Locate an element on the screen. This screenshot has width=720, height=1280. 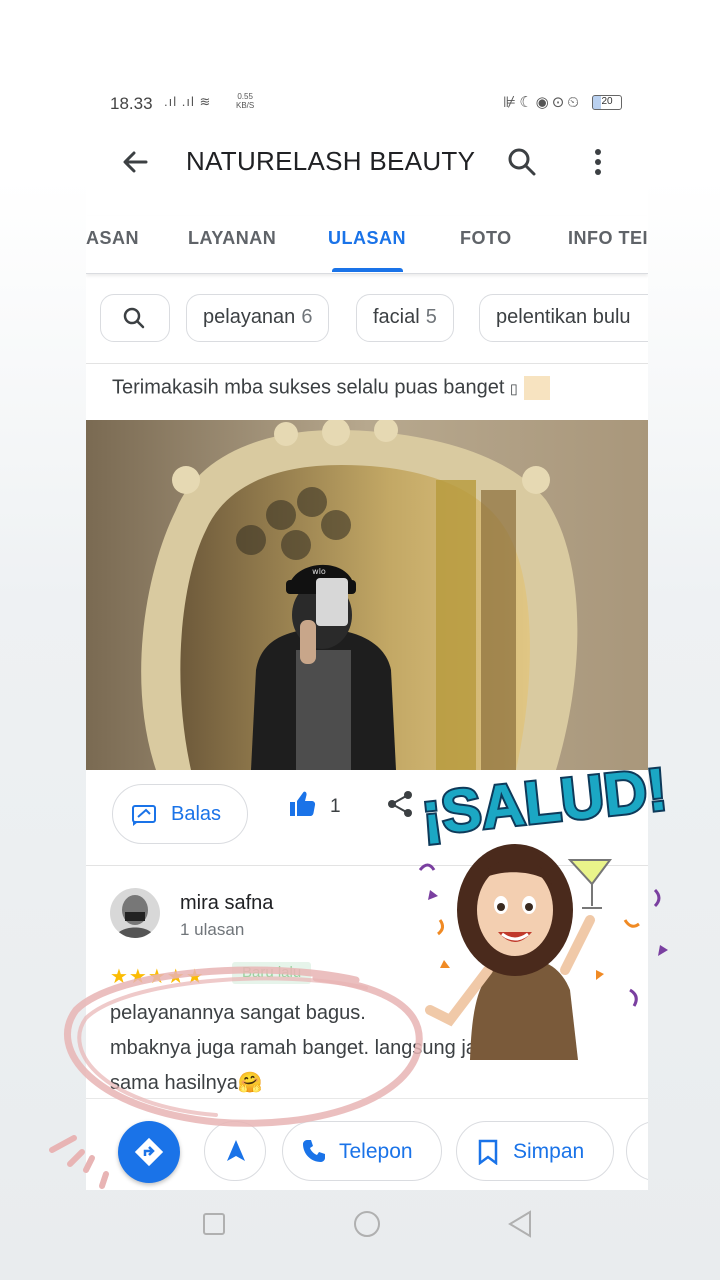
arrow-back-icon is located at coordinates (135, 162).